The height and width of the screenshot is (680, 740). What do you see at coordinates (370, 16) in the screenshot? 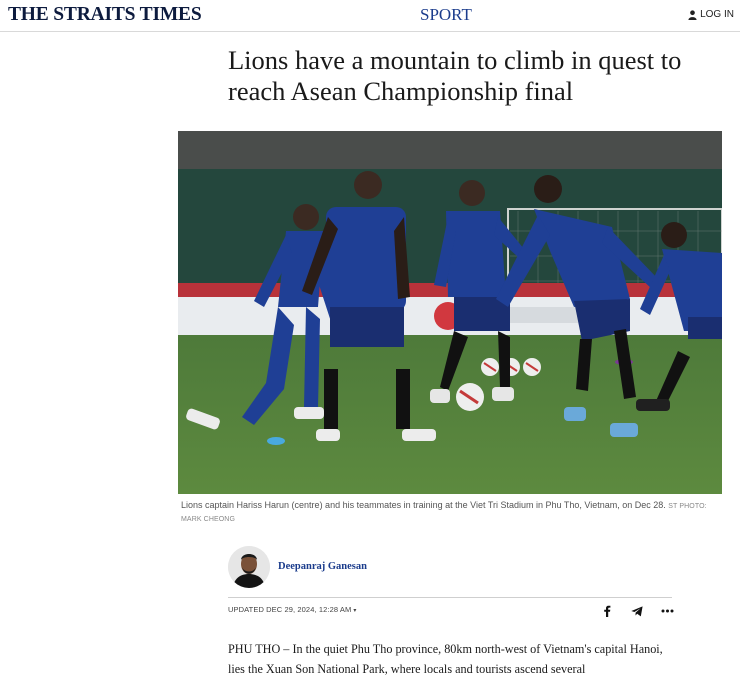
I see `site-header: THE STRAITS TIMES SPORT LOG IN` at bounding box center [370, 16].